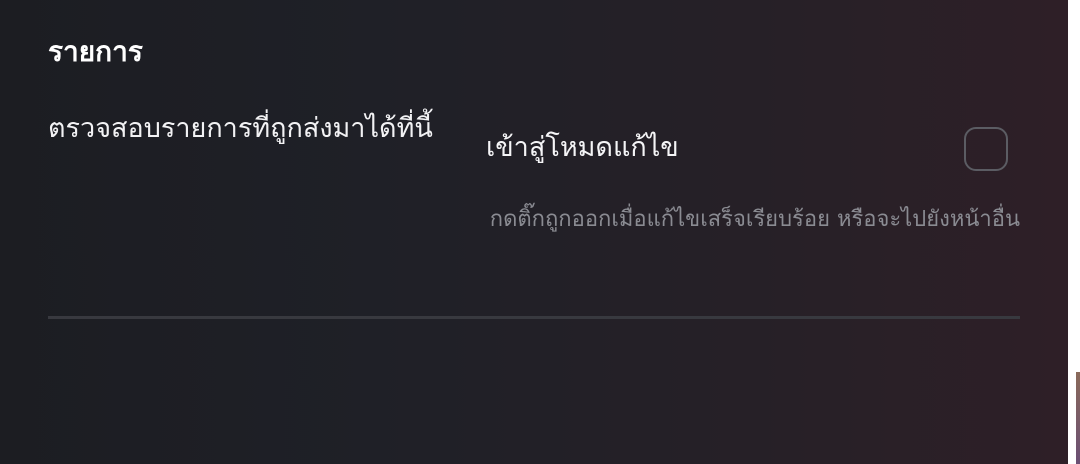  I want to click on background-edge, so click(1074, 232).